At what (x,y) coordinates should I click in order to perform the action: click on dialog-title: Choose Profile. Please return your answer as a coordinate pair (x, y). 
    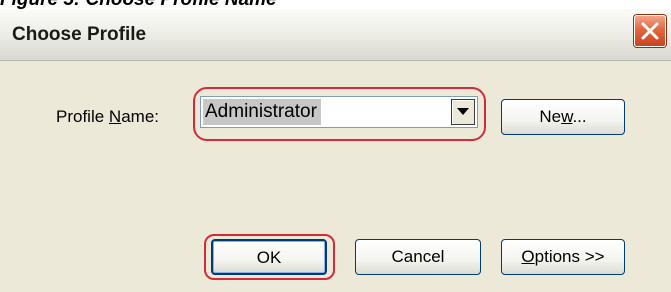
    Looking at the image, I should click on (79, 34).